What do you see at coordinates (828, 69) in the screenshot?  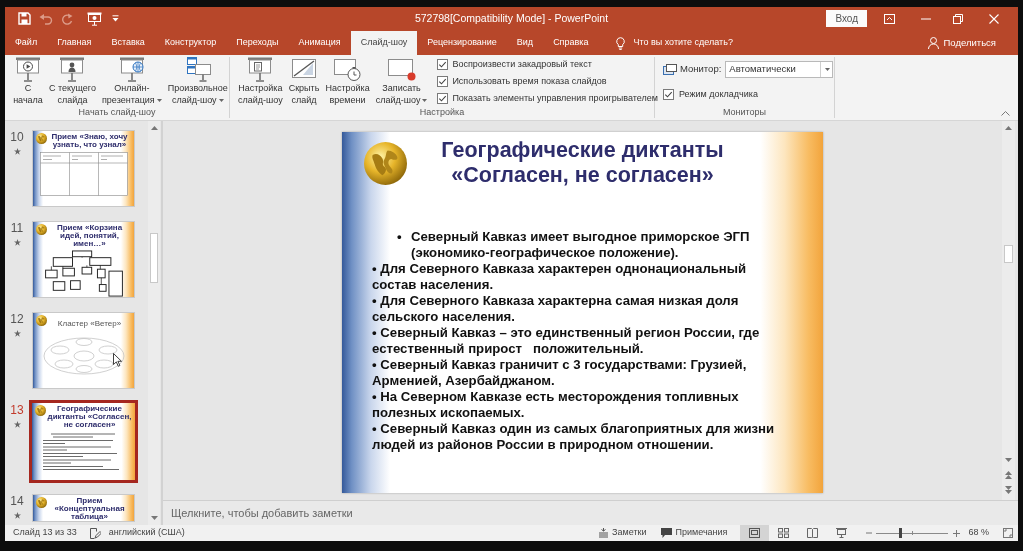 I see `dropdown-caret-icon` at bounding box center [828, 69].